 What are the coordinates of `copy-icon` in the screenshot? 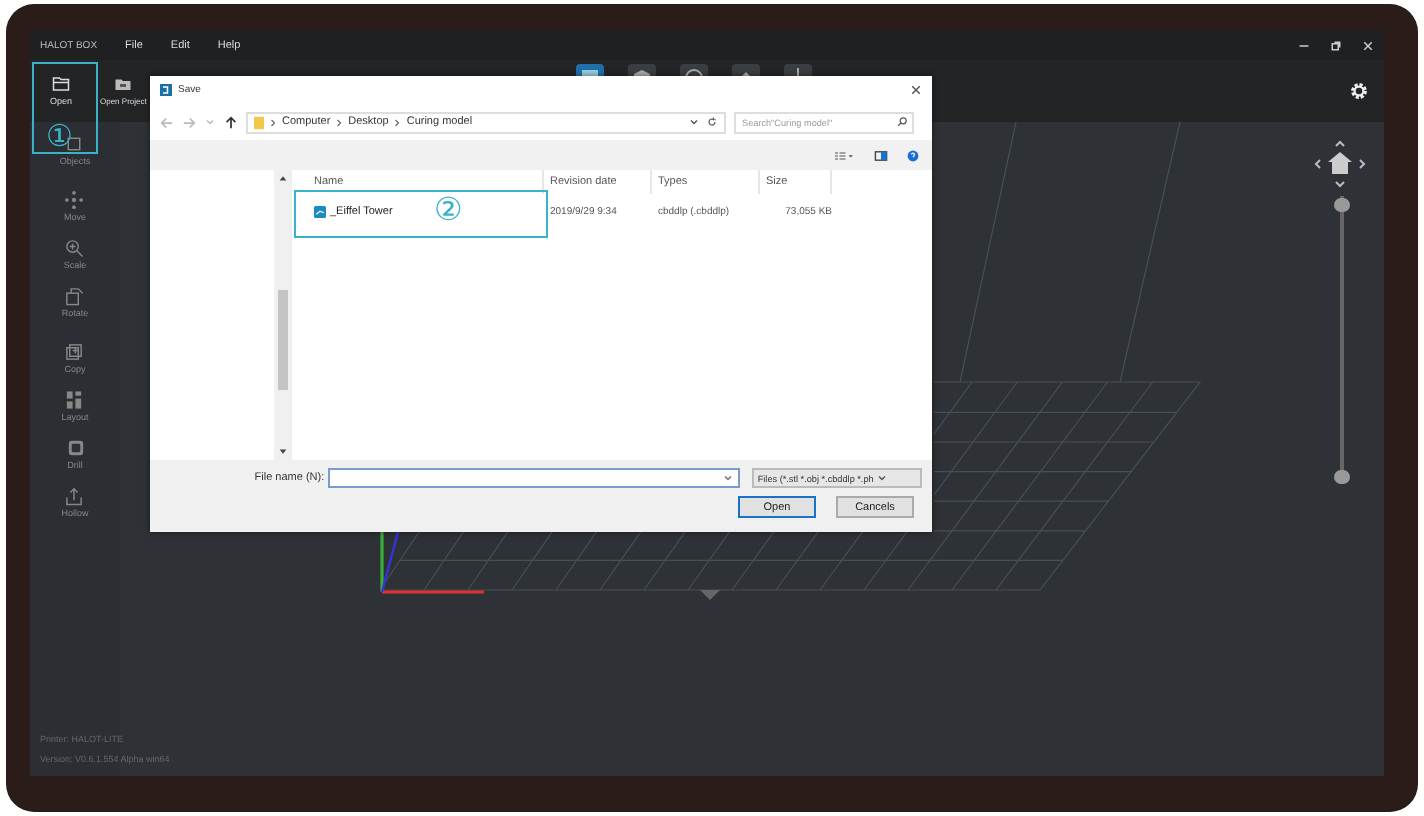 It's located at (74, 352).